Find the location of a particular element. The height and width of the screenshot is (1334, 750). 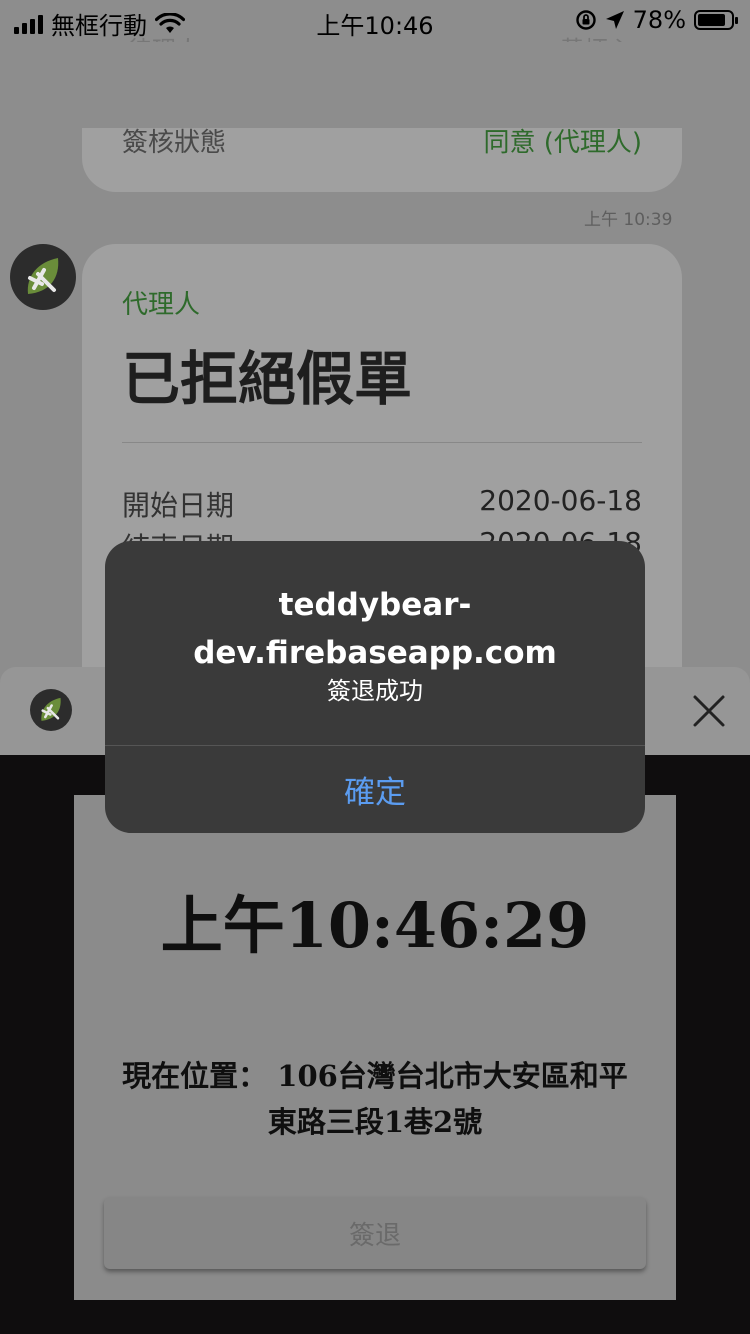

location-arrow-icon is located at coordinates (614, 20).